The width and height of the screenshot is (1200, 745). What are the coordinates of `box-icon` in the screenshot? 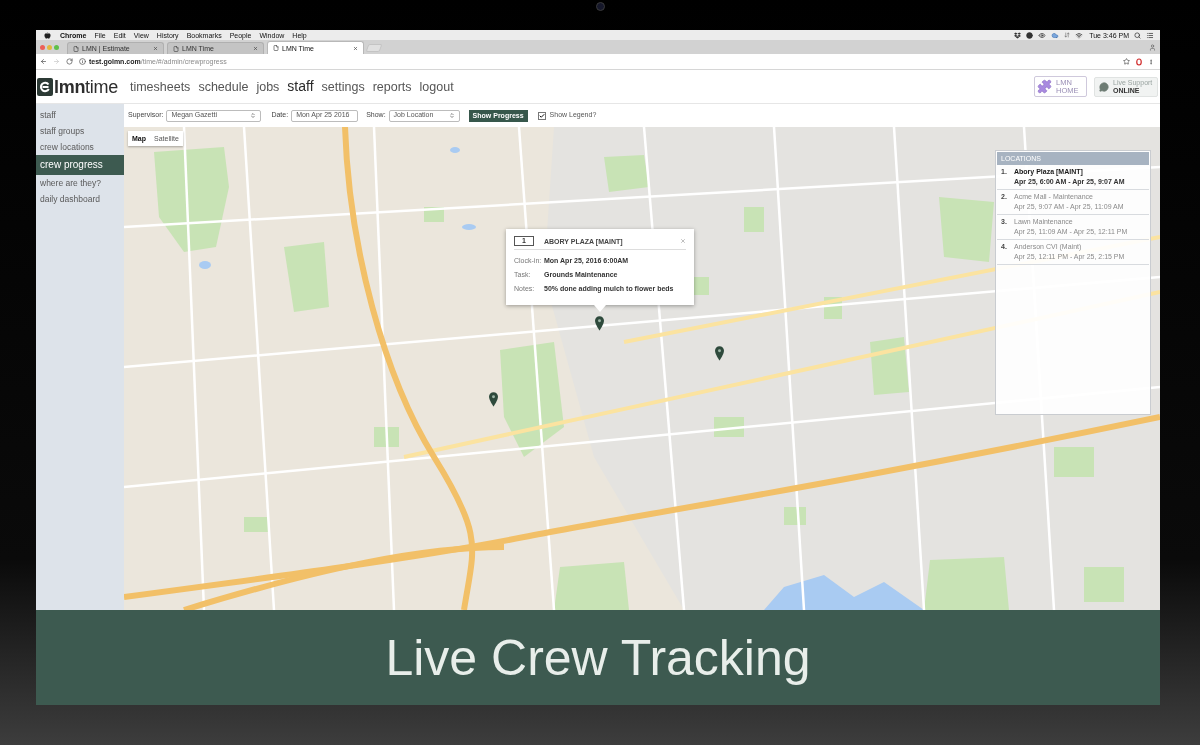 It's located at (1018, 35).